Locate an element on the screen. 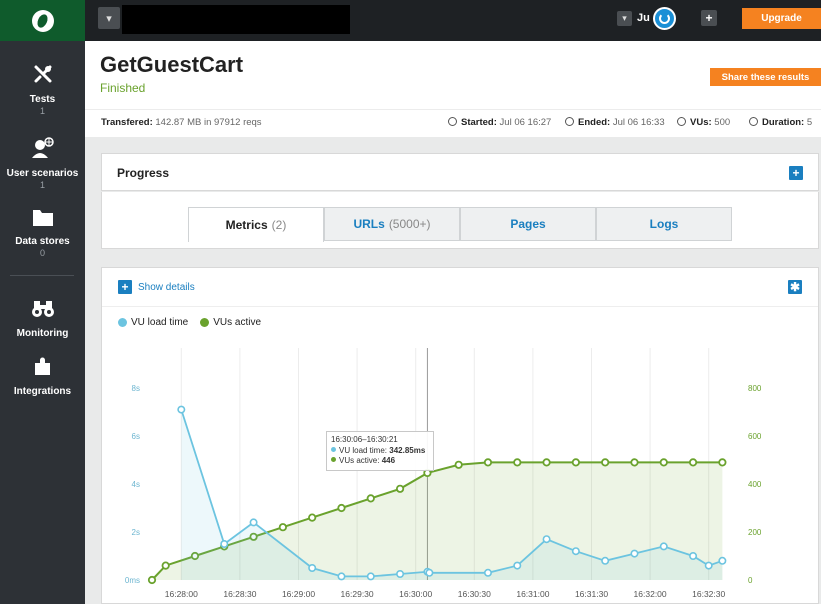 The image size is (821, 604). vus-label: VUs: is located at coordinates (701, 122).